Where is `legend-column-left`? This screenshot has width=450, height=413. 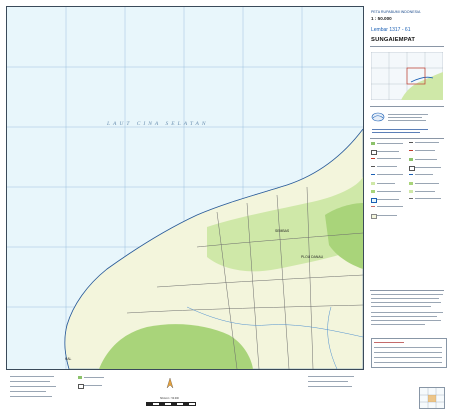
legend-column-left is located at coordinates (389, 217).